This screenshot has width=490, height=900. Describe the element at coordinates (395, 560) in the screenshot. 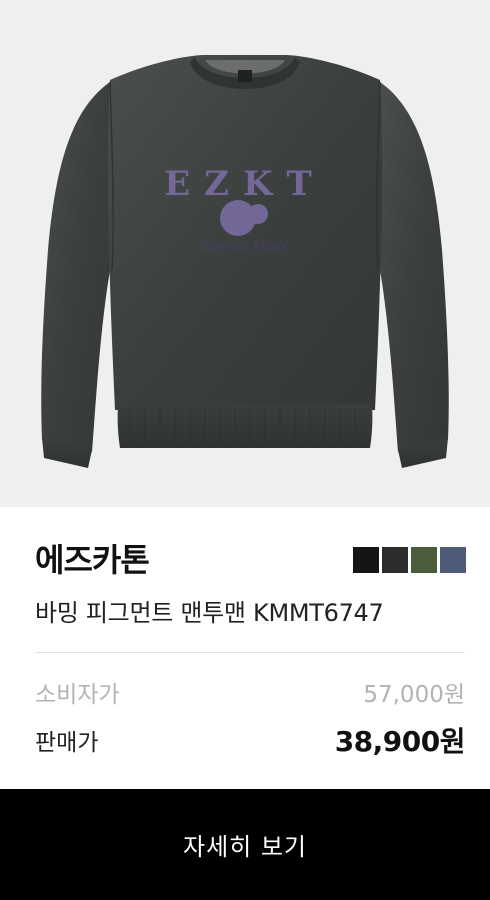

I see `color-swatch-charcoal` at that location.